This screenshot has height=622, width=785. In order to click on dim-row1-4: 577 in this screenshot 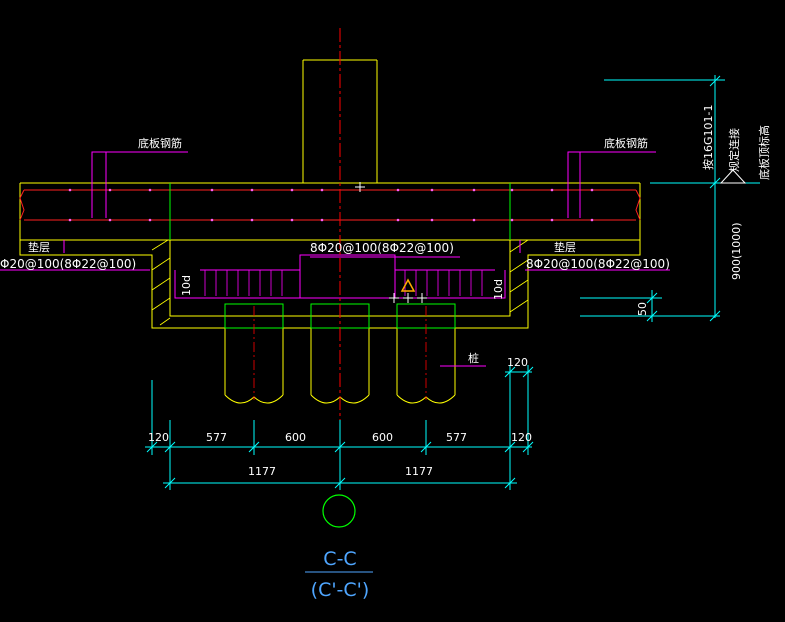, I will do `click(456, 437)`.